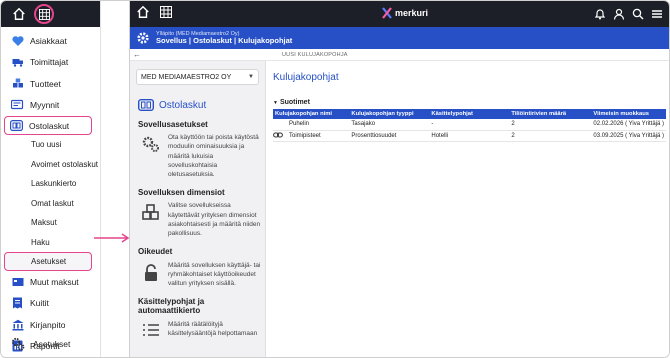 Image resolution: width=670 pixels, height=358 pixels. I want to click on sidebar-item-label: Kirjanpito, so click(48, 324).